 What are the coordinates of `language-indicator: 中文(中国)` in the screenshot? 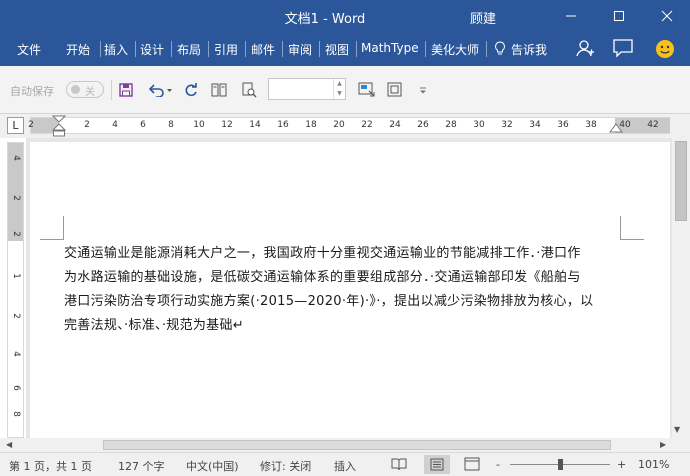 It's located at (212, 466).